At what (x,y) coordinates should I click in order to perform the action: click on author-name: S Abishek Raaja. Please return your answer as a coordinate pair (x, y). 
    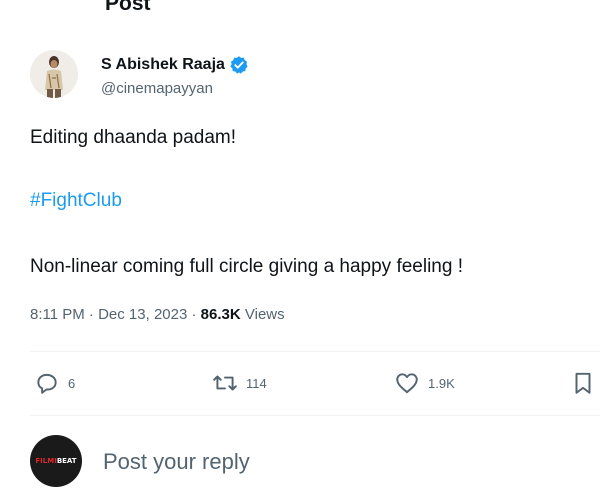
    Looking at the image, I should click on (163, 65).